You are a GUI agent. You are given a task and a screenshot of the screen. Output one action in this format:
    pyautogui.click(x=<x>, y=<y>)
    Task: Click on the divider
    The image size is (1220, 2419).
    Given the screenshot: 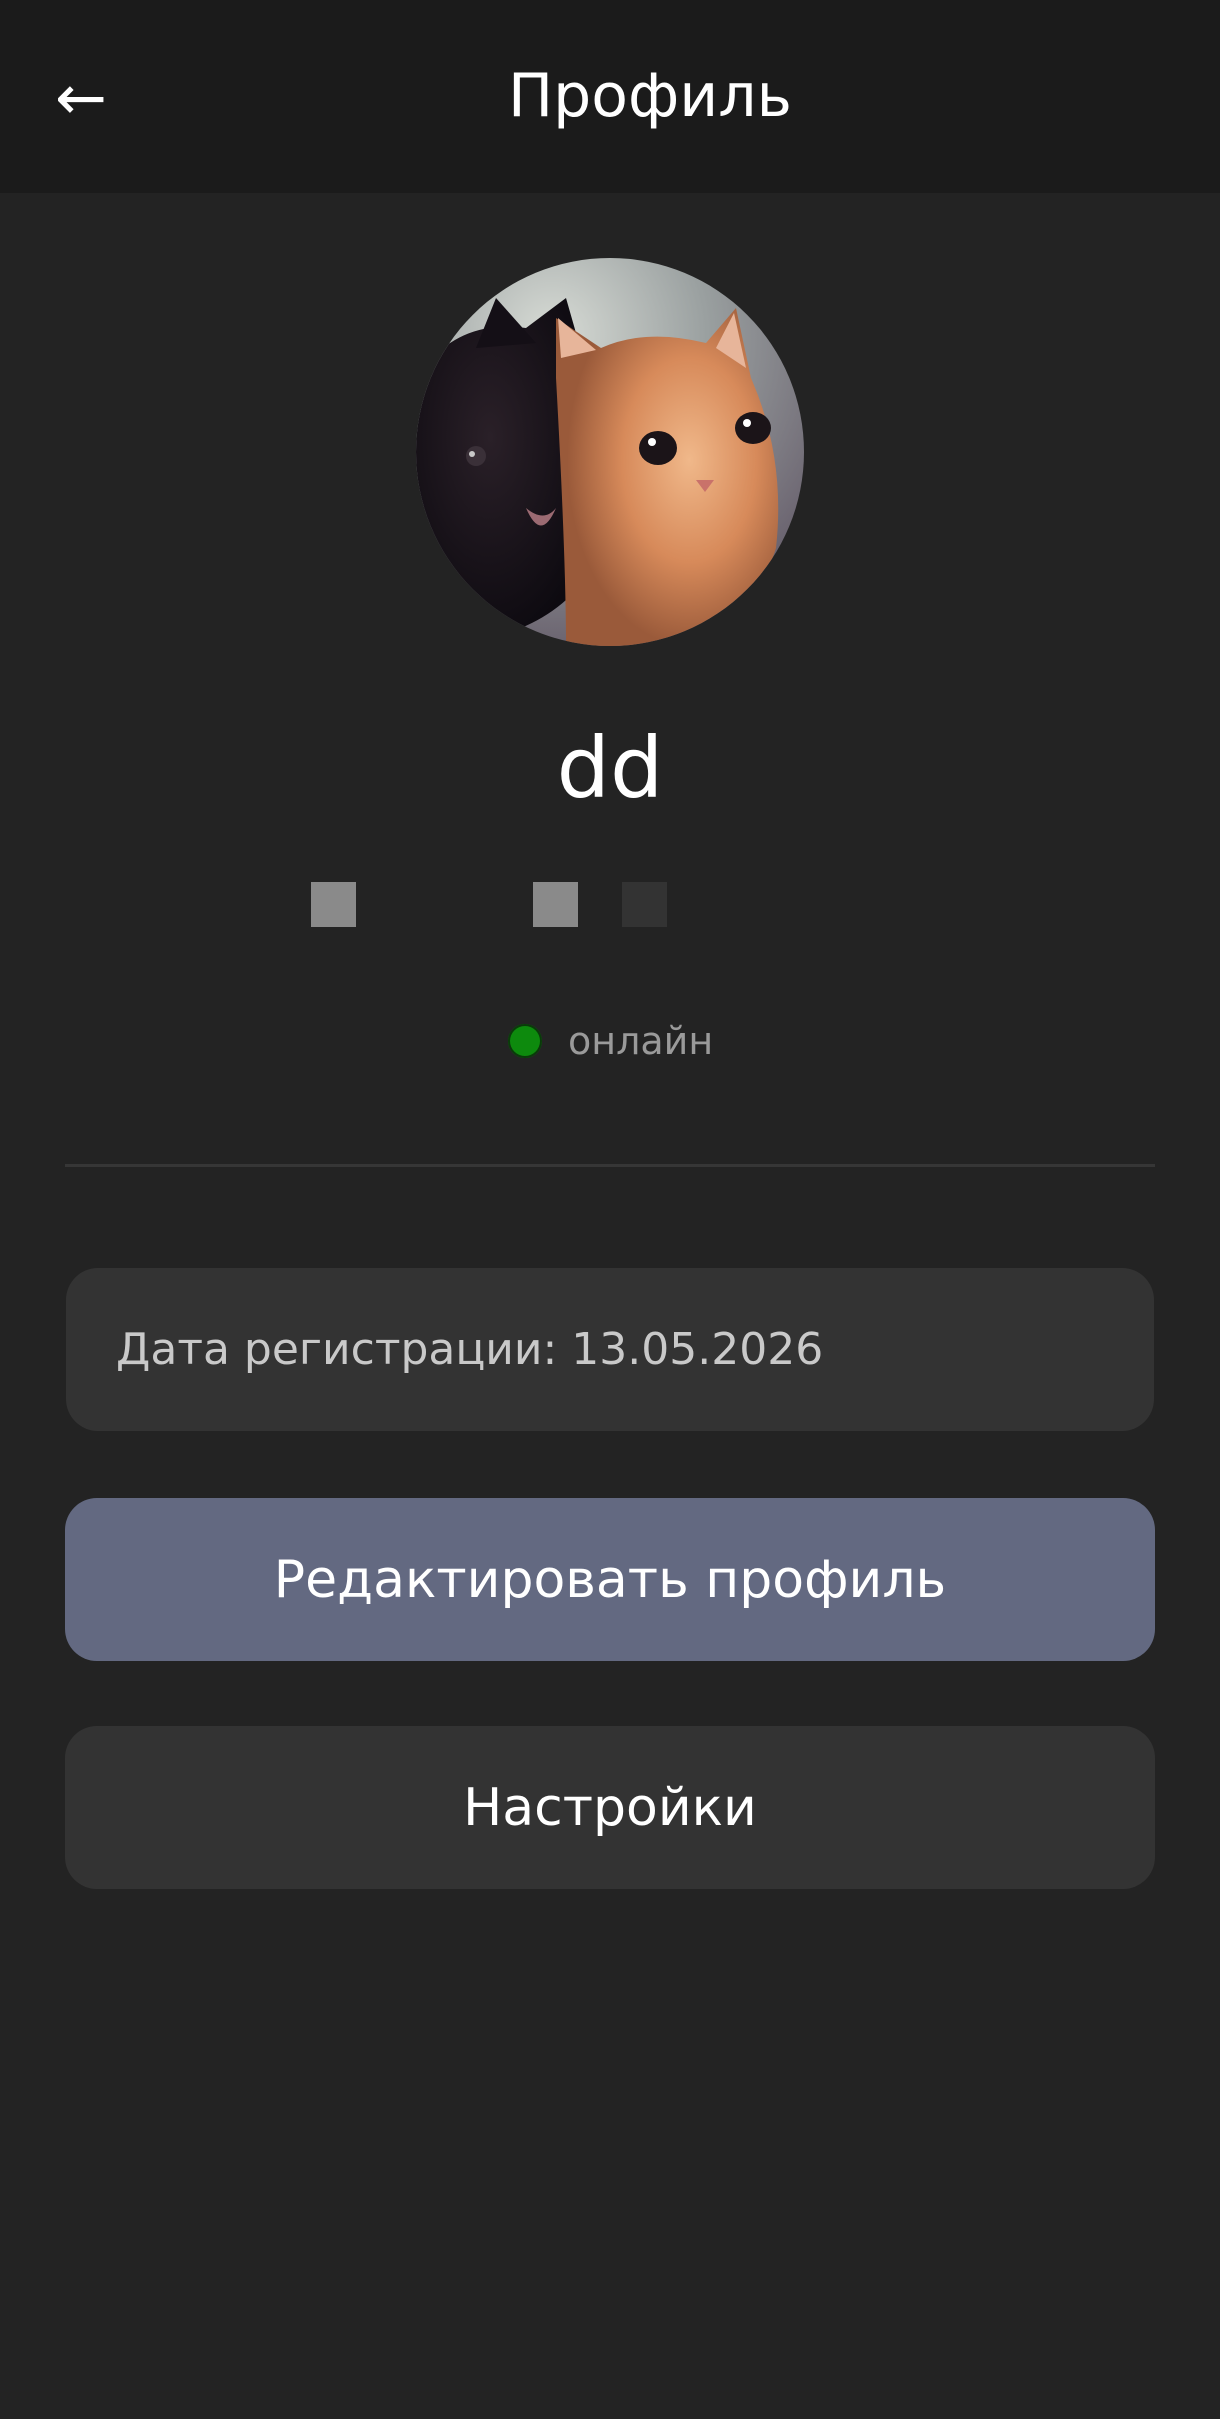 What is the action you would take?
    pyautogui.click(x=610, y=1165)
    